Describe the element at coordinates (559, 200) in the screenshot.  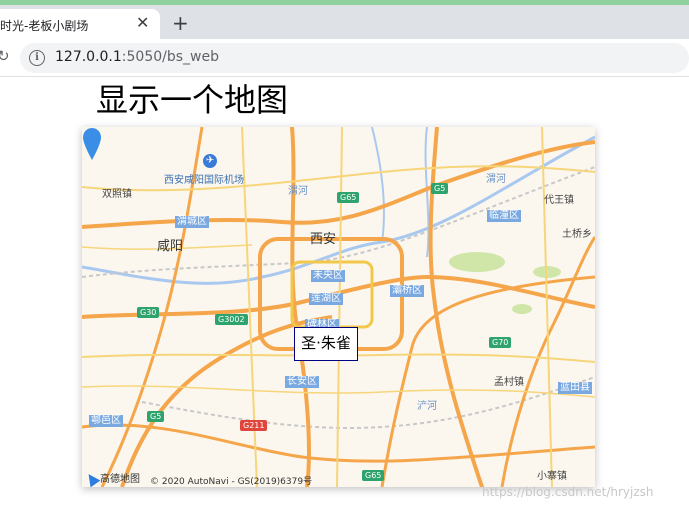
I see `label-daiwang: 代王镇` at that location.